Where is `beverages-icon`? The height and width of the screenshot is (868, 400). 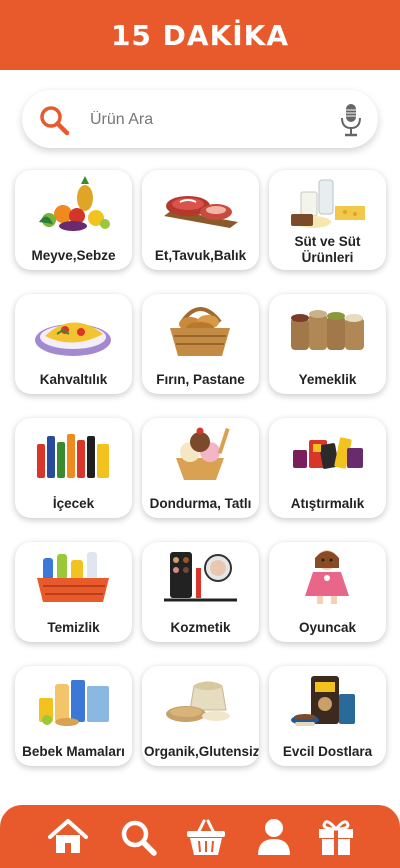 beverages-icon is located at coordinates (73, 456).